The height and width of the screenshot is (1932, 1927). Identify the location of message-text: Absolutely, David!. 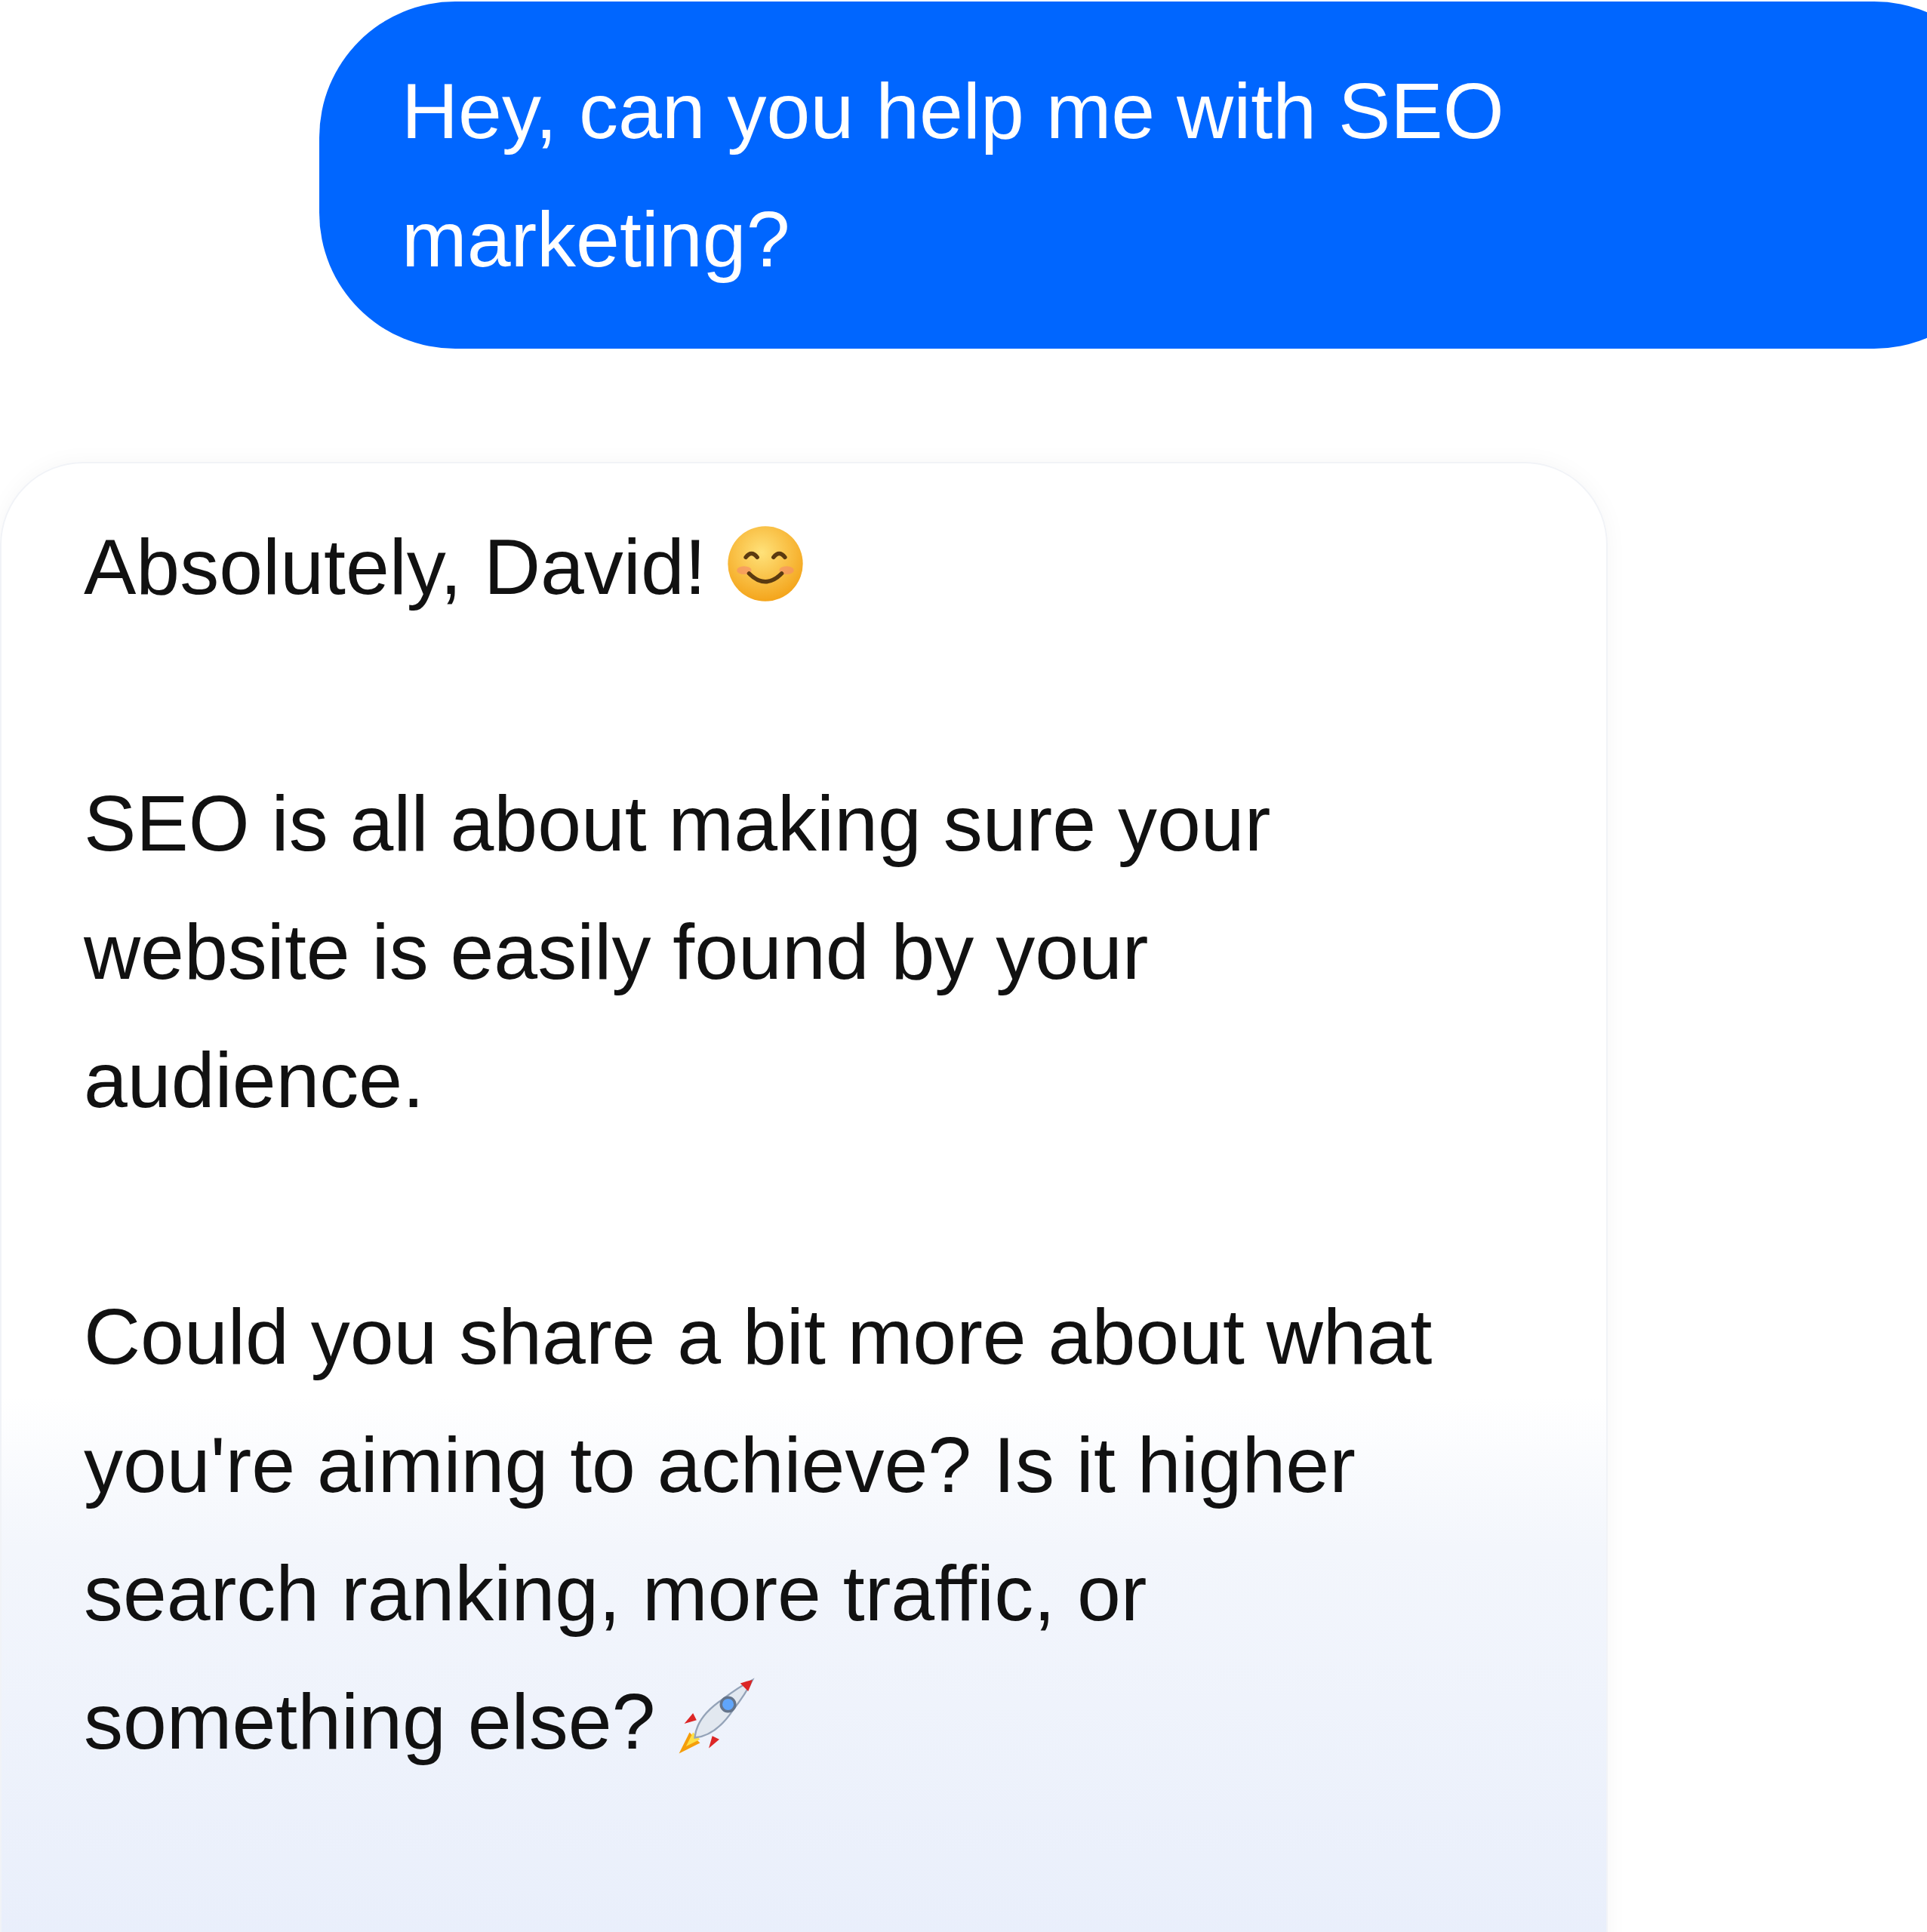
(788, 567).